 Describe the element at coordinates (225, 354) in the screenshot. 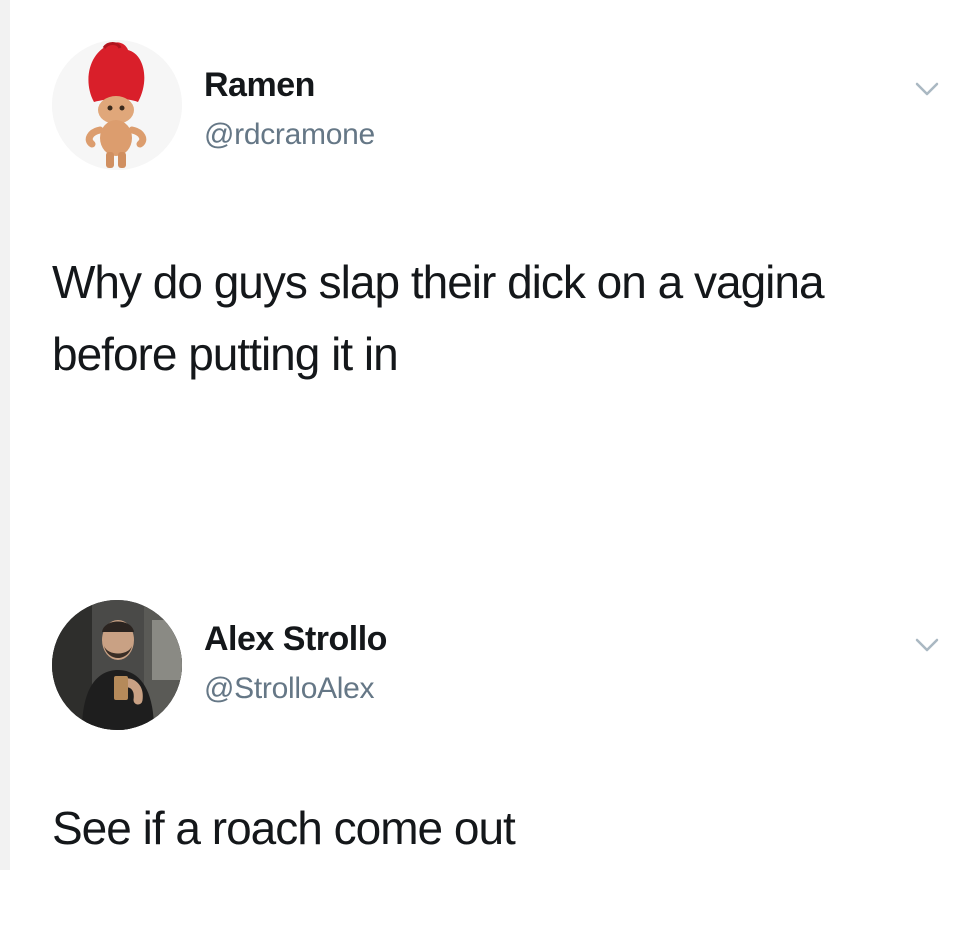

I see `tweet-text-line-2: before putting it in` at that location.